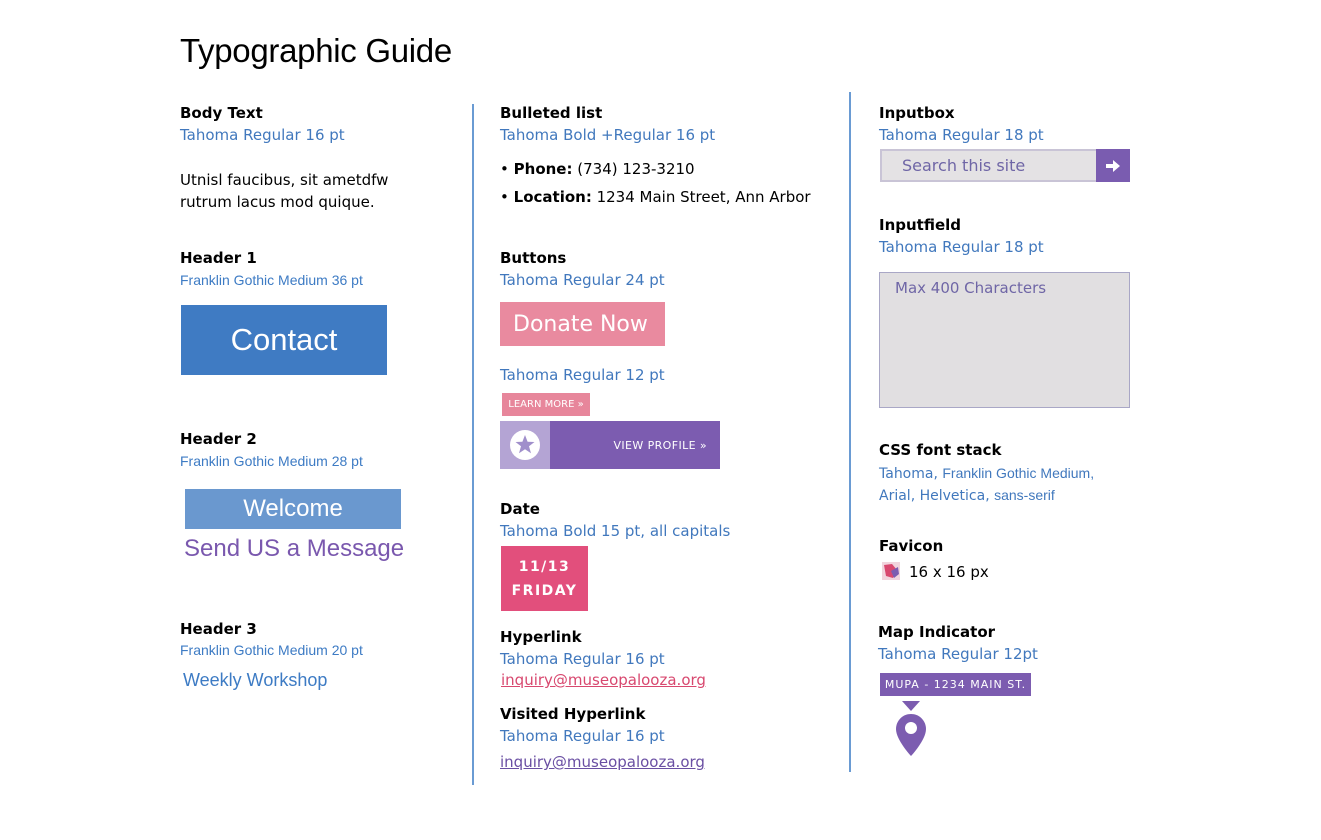  I want to click on inputbox-spec: Tahoma Regular 18 pt, so click(961, 135).